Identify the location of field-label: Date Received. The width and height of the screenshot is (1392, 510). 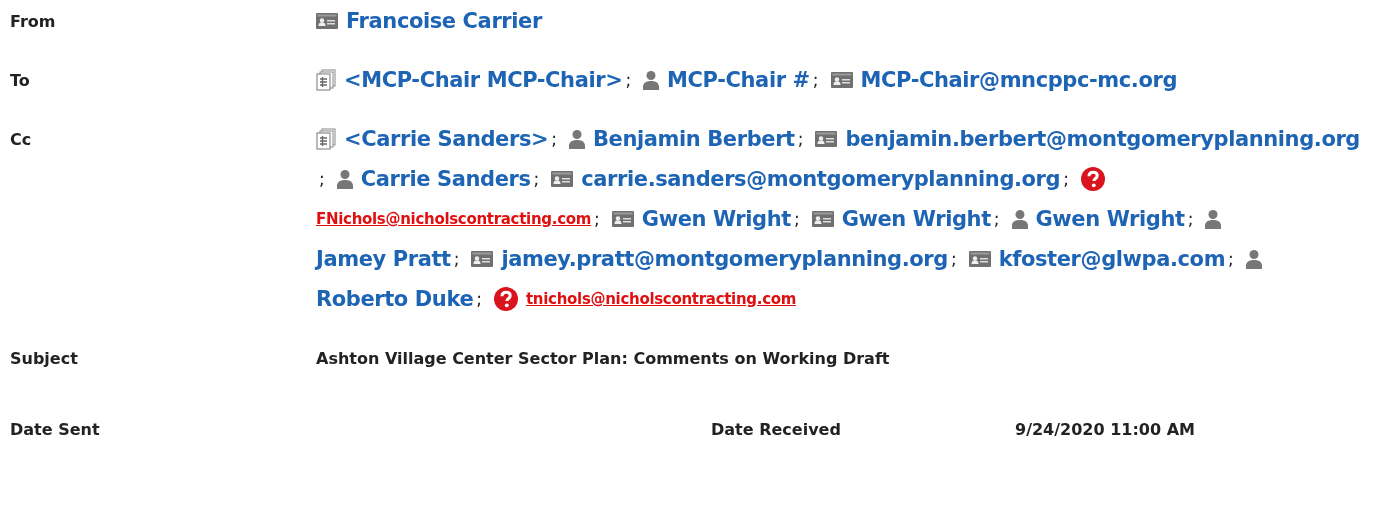
(776, 429).